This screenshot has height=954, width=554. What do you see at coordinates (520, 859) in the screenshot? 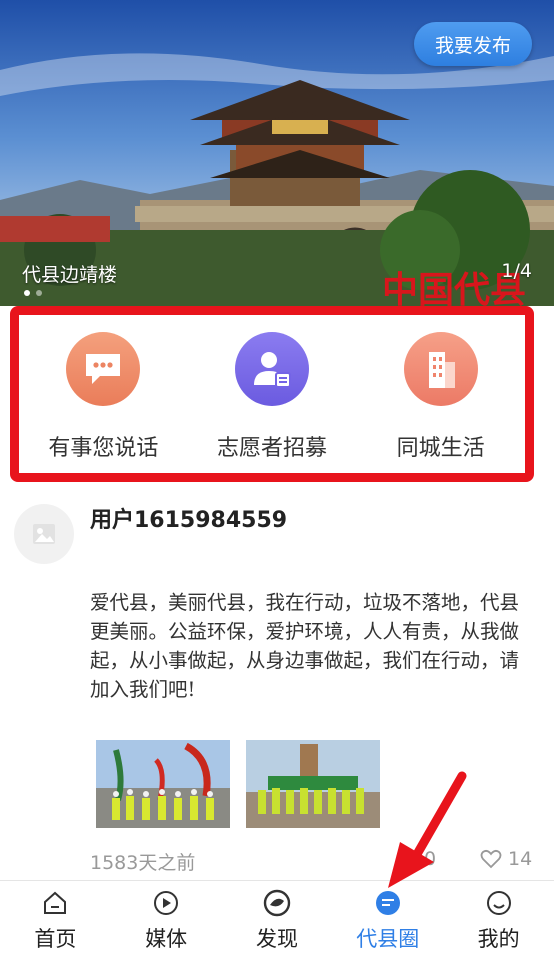
I see `like-count: 14` at bounding box center [520, 859].